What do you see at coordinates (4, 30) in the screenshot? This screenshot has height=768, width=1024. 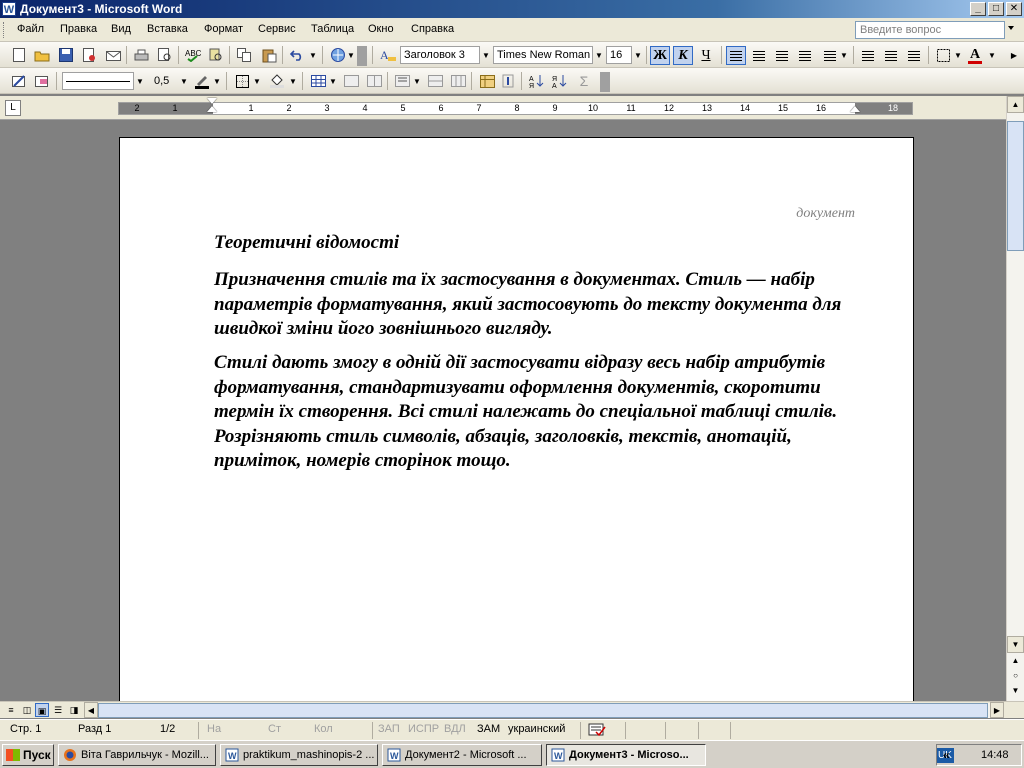 I see `menubar-grip-icon` at bounding box center [4, 30].